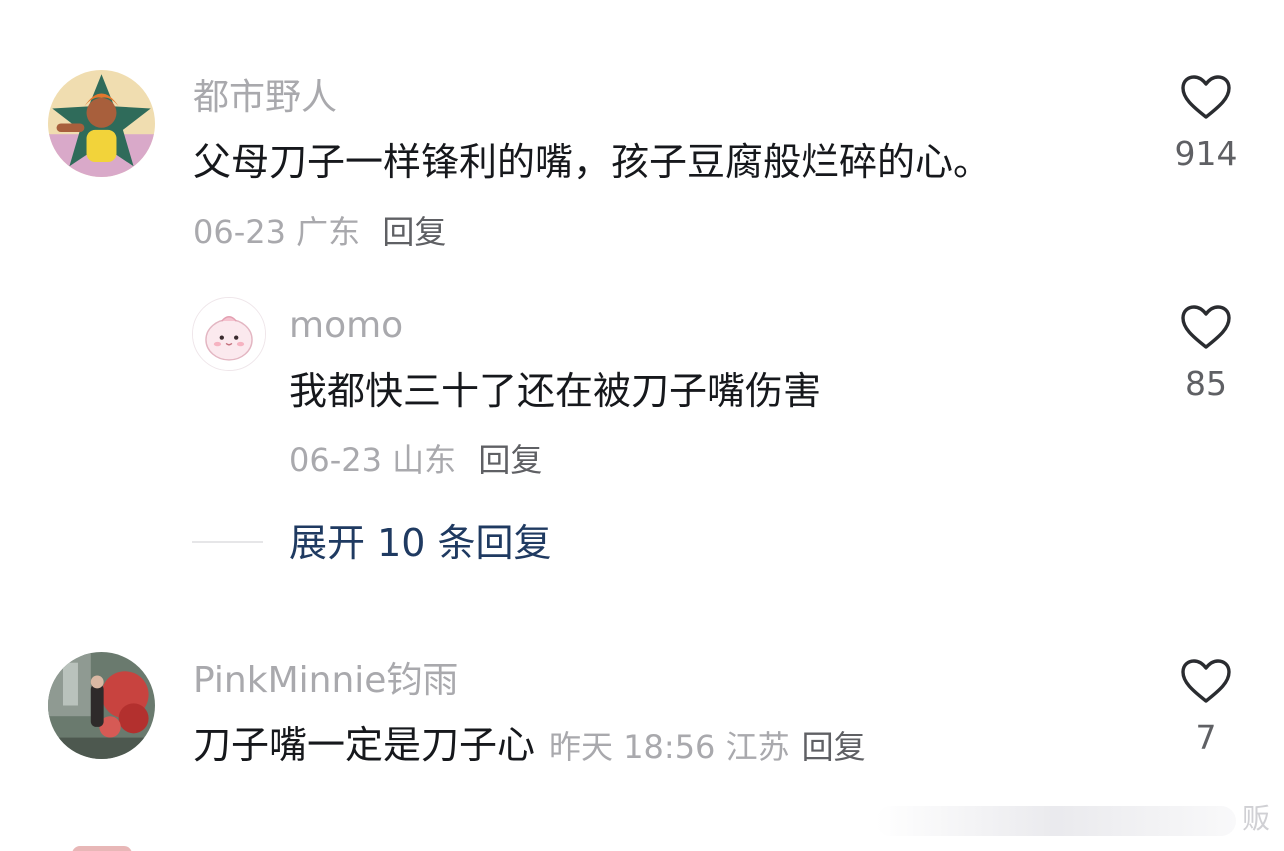 The image size is (1284, 851). Describe the element at coordinates (364, 745) in the screenshot. I see `comment-text-body: 刀子嘴一定是刀子心` at that location.